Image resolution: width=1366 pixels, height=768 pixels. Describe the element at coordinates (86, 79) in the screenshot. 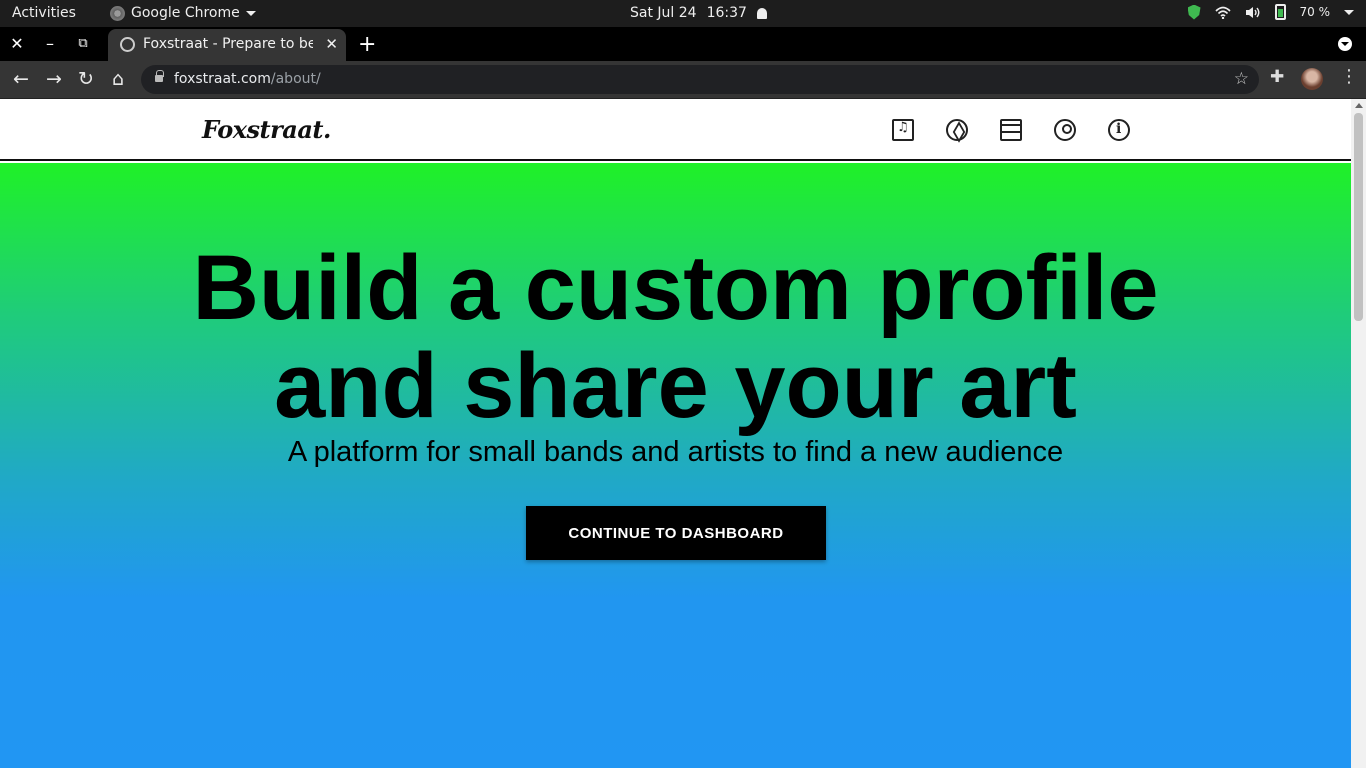

I see `reload-icon: ↻` at that location.